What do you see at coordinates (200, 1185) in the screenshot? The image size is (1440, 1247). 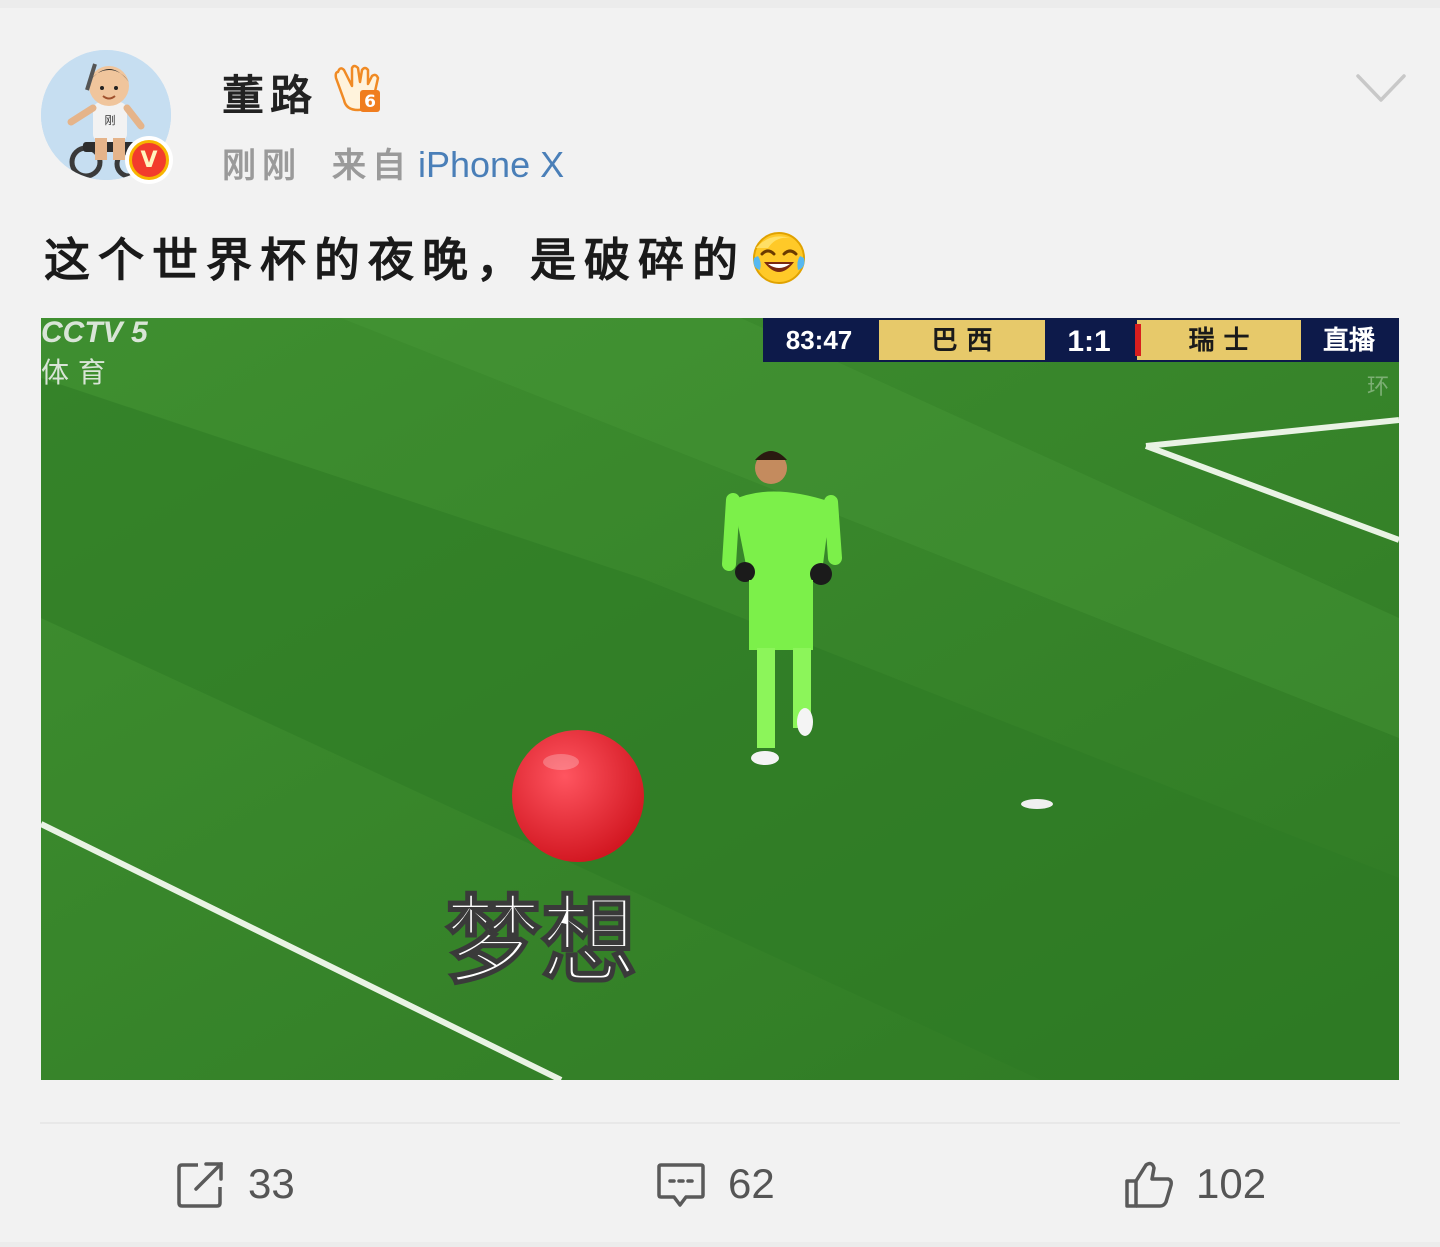 I see `repost-icon` at bounding box center [200, 1185].